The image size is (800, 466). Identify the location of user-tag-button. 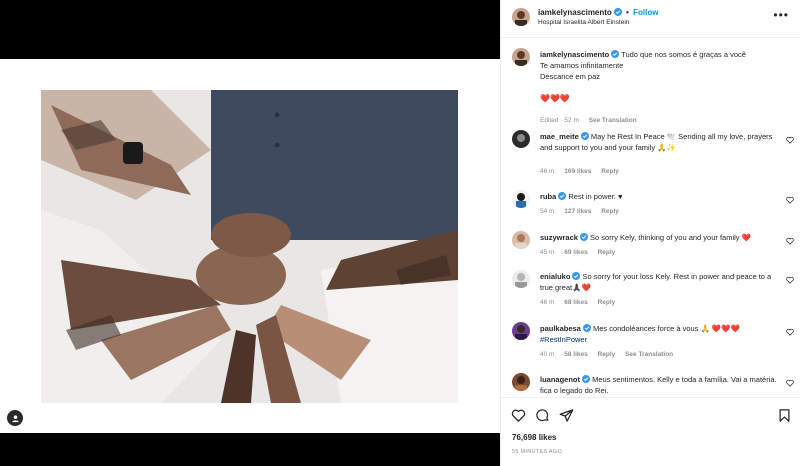
(15, 418).